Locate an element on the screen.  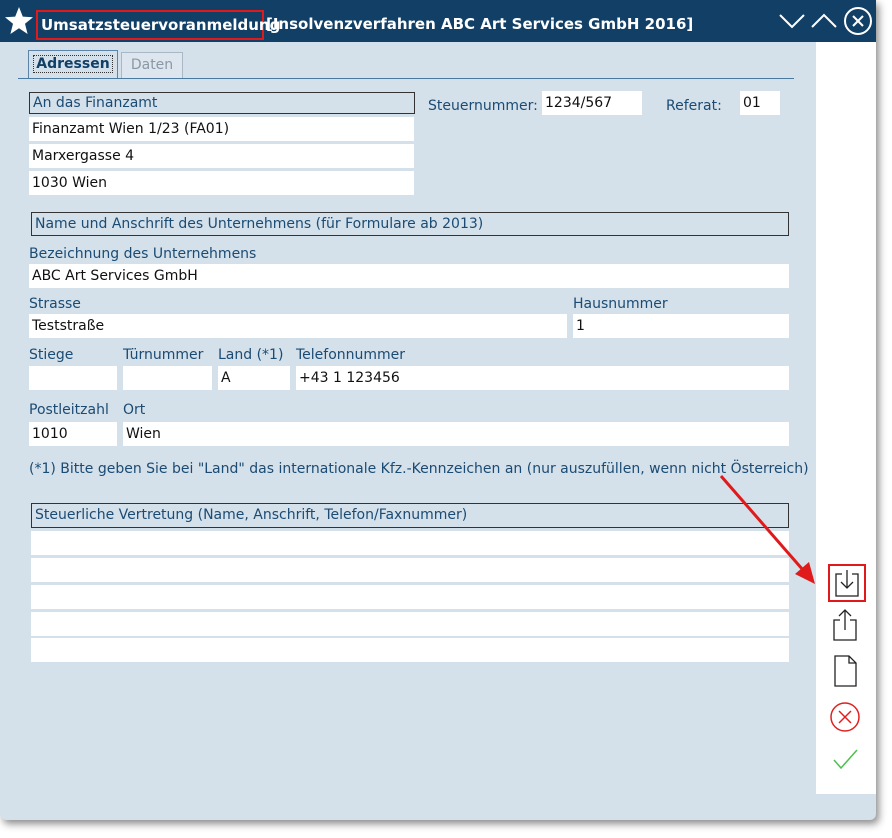
land-label: Land (*1) is located at coordinates (251, 355).